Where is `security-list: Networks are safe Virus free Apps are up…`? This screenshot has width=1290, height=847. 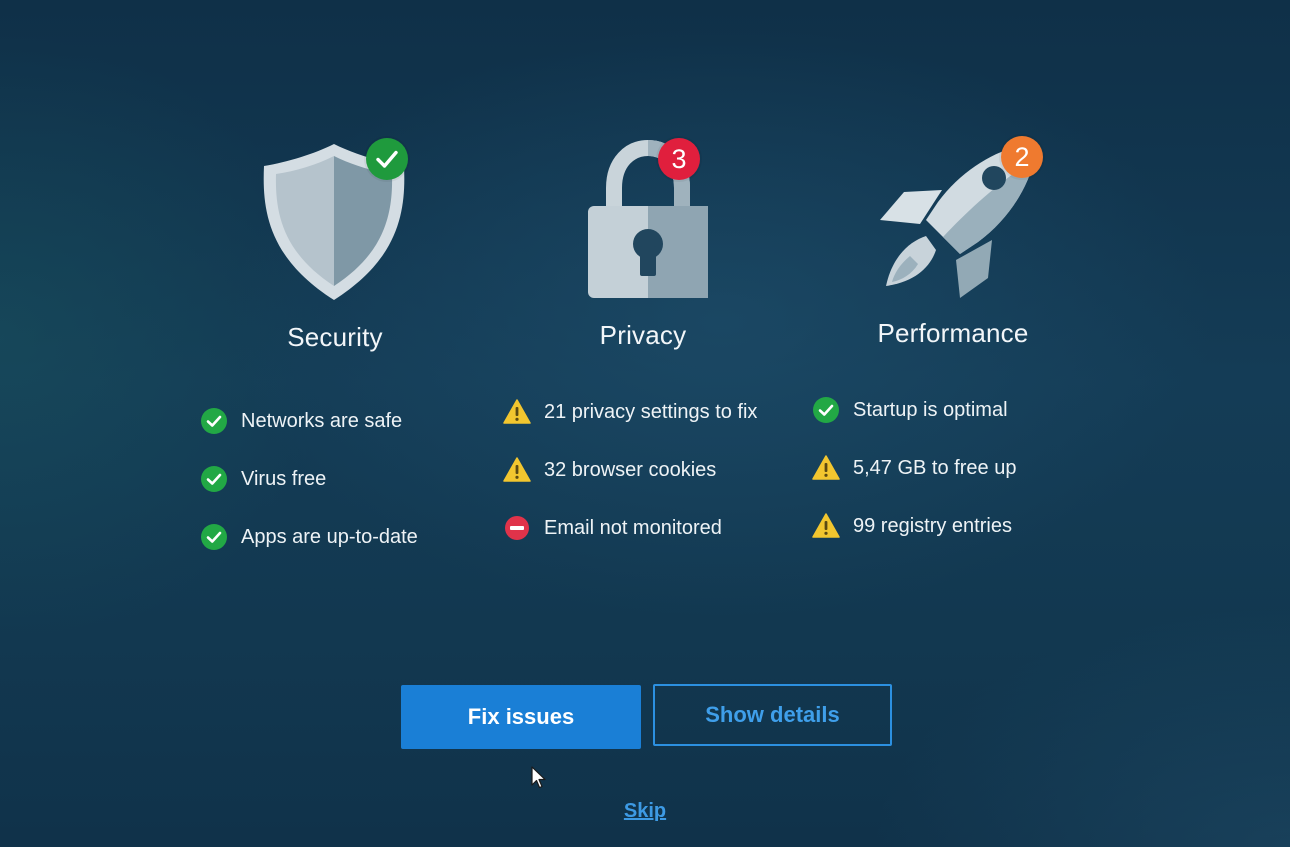 security-list: Networks are safe Virus free Apps are up… is located at coordinates (309, 479).